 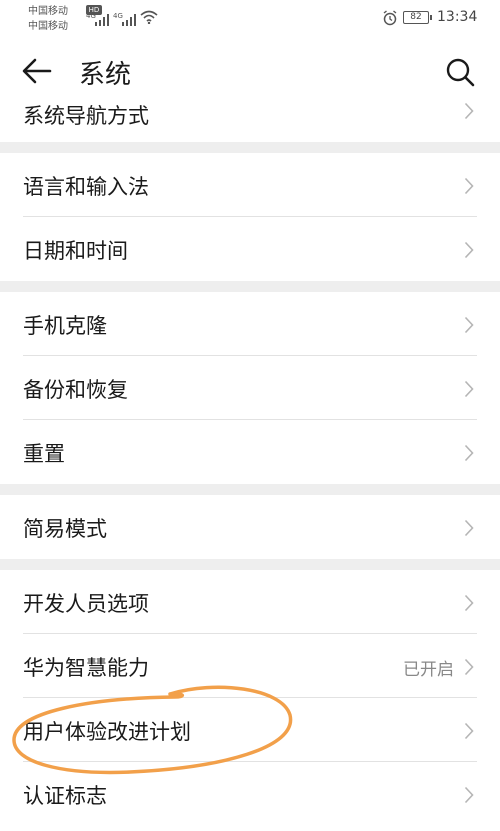 I want to click on battery-level: 82, so click(x=416, y=17).